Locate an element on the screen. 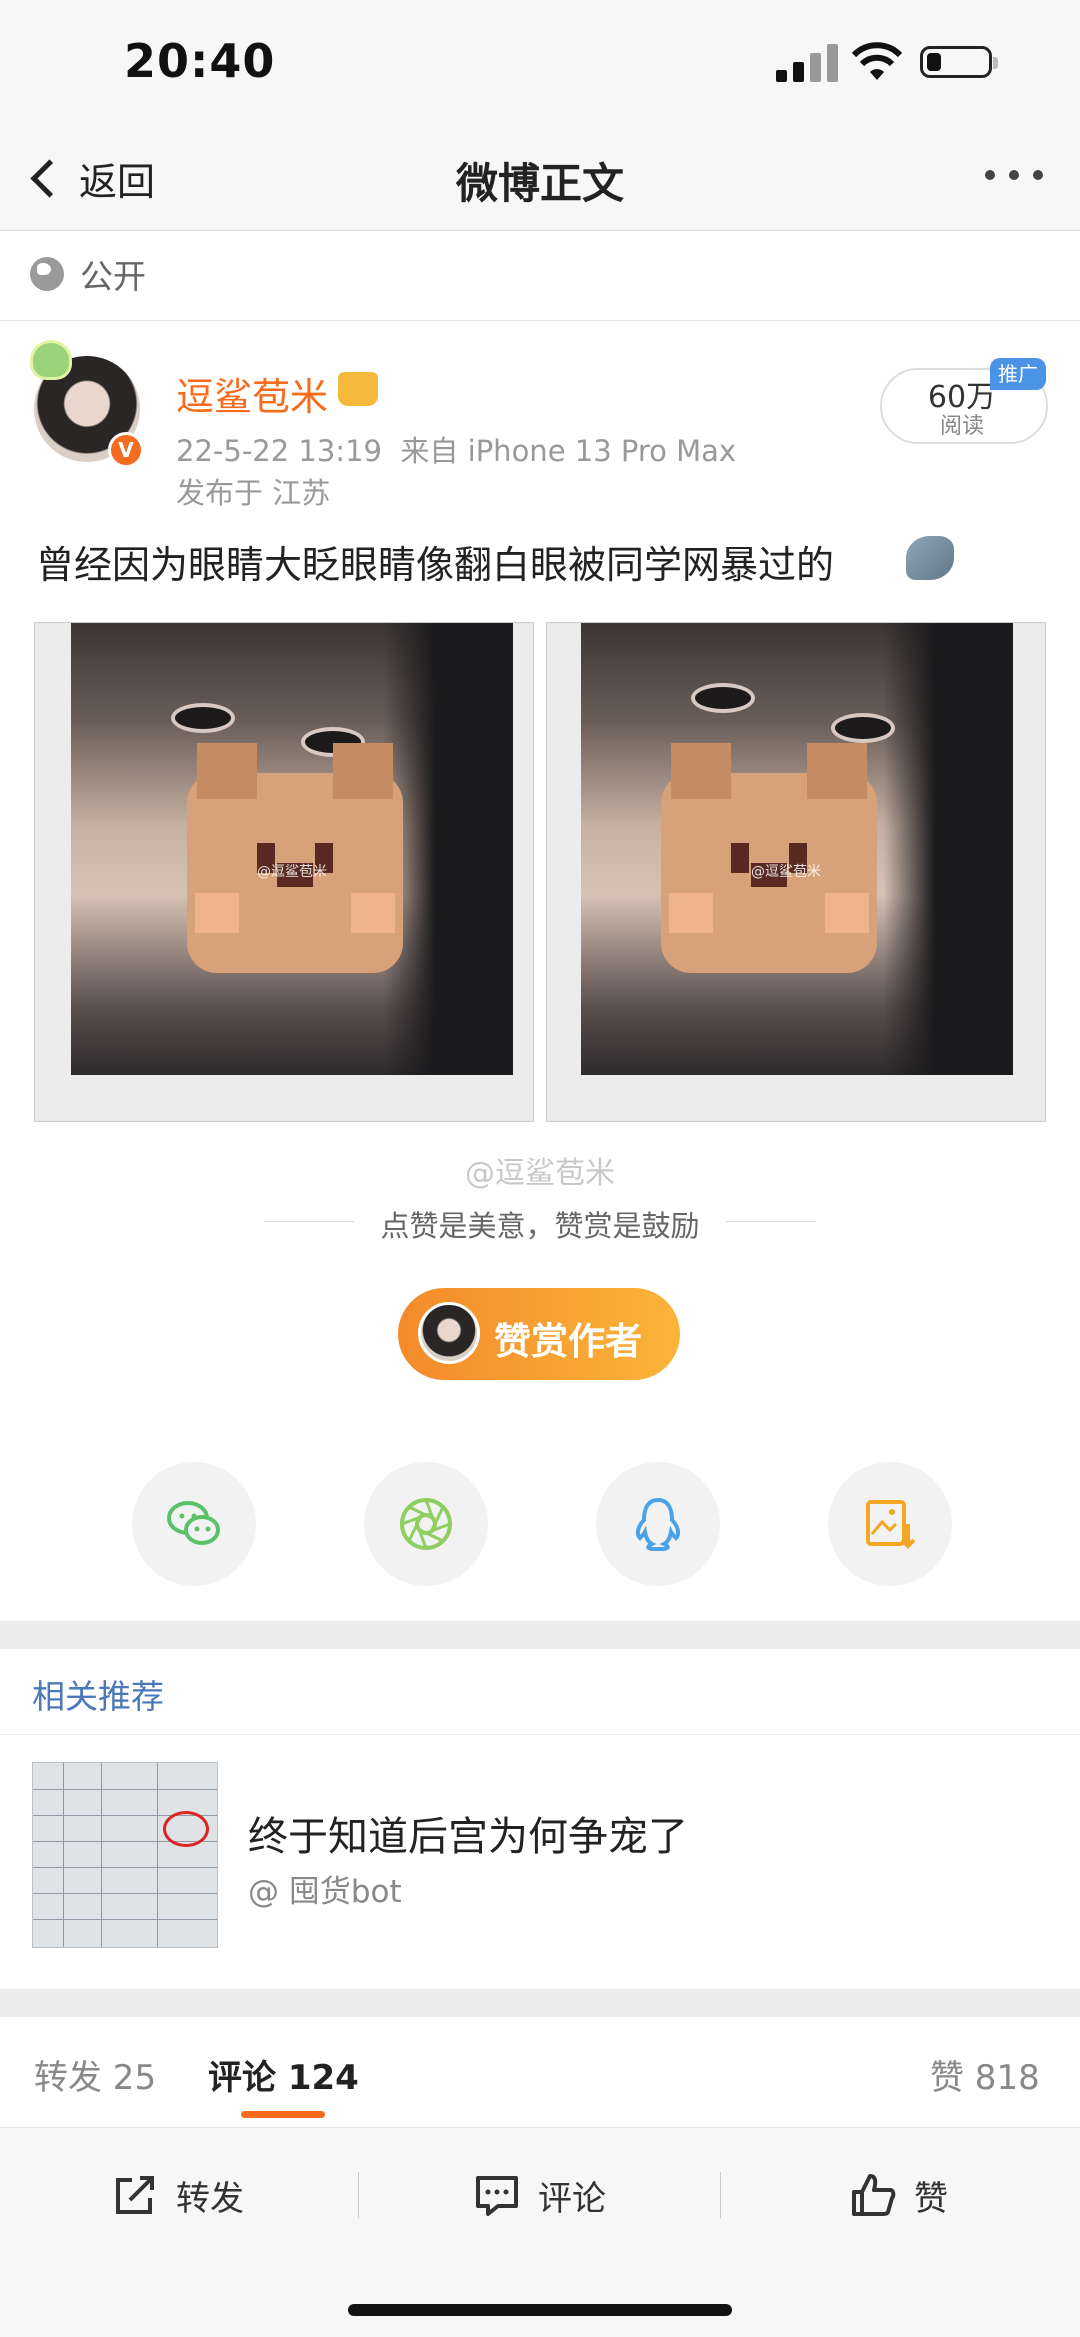 The width and height of the screenshot is (1080, 2337). wechat-icon is located at coordinates (193, 1523).